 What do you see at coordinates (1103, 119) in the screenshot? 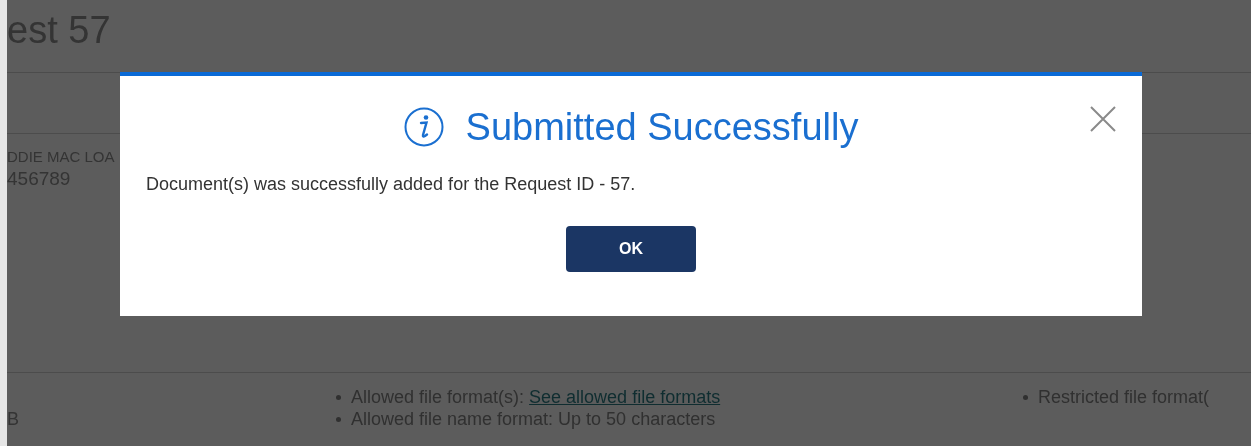
I see `close-button` at bounding box center [1103, 119].